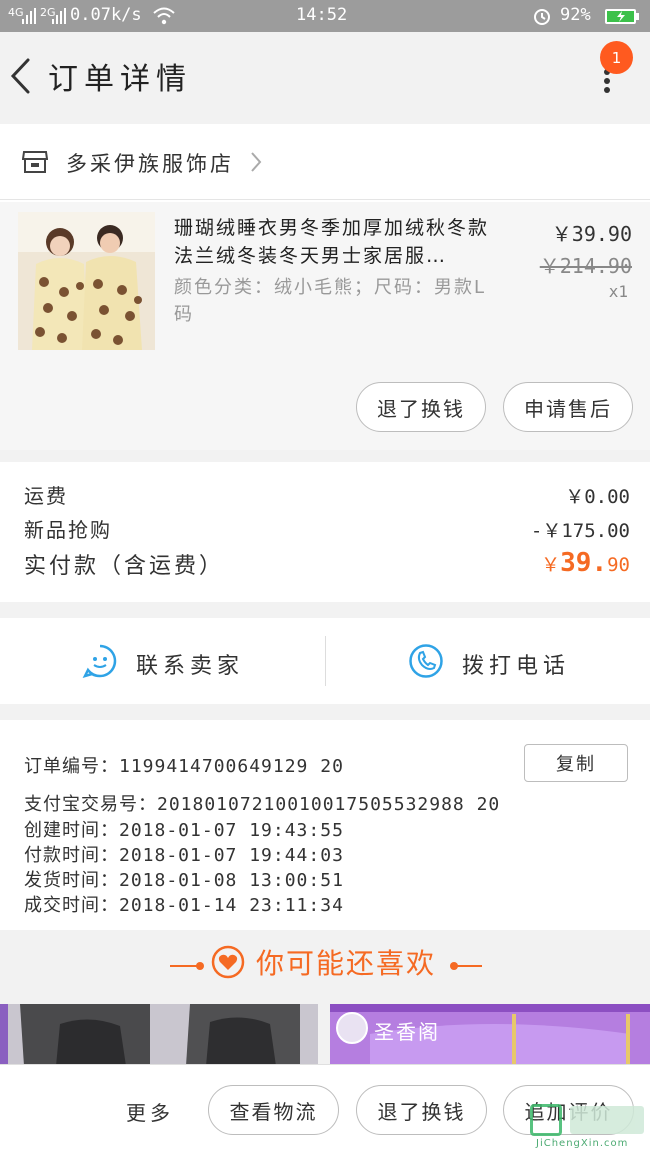 Image resolution: width=650 pixels, height=1155 pixels. Describe the element at coordinates (90, 804) in the screenshot. I see `alipay-label: 支付宝交易号：` at that location.